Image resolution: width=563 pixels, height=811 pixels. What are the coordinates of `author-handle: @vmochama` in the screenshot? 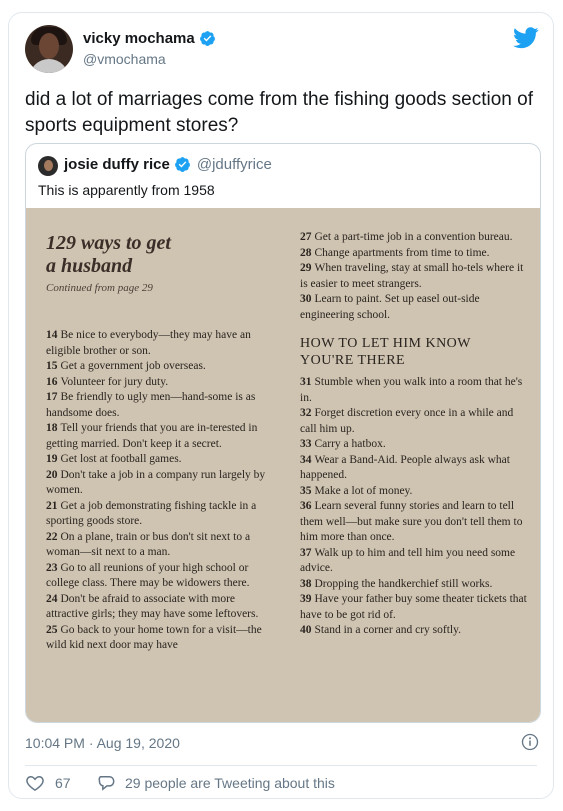 It's located at (124, 59).